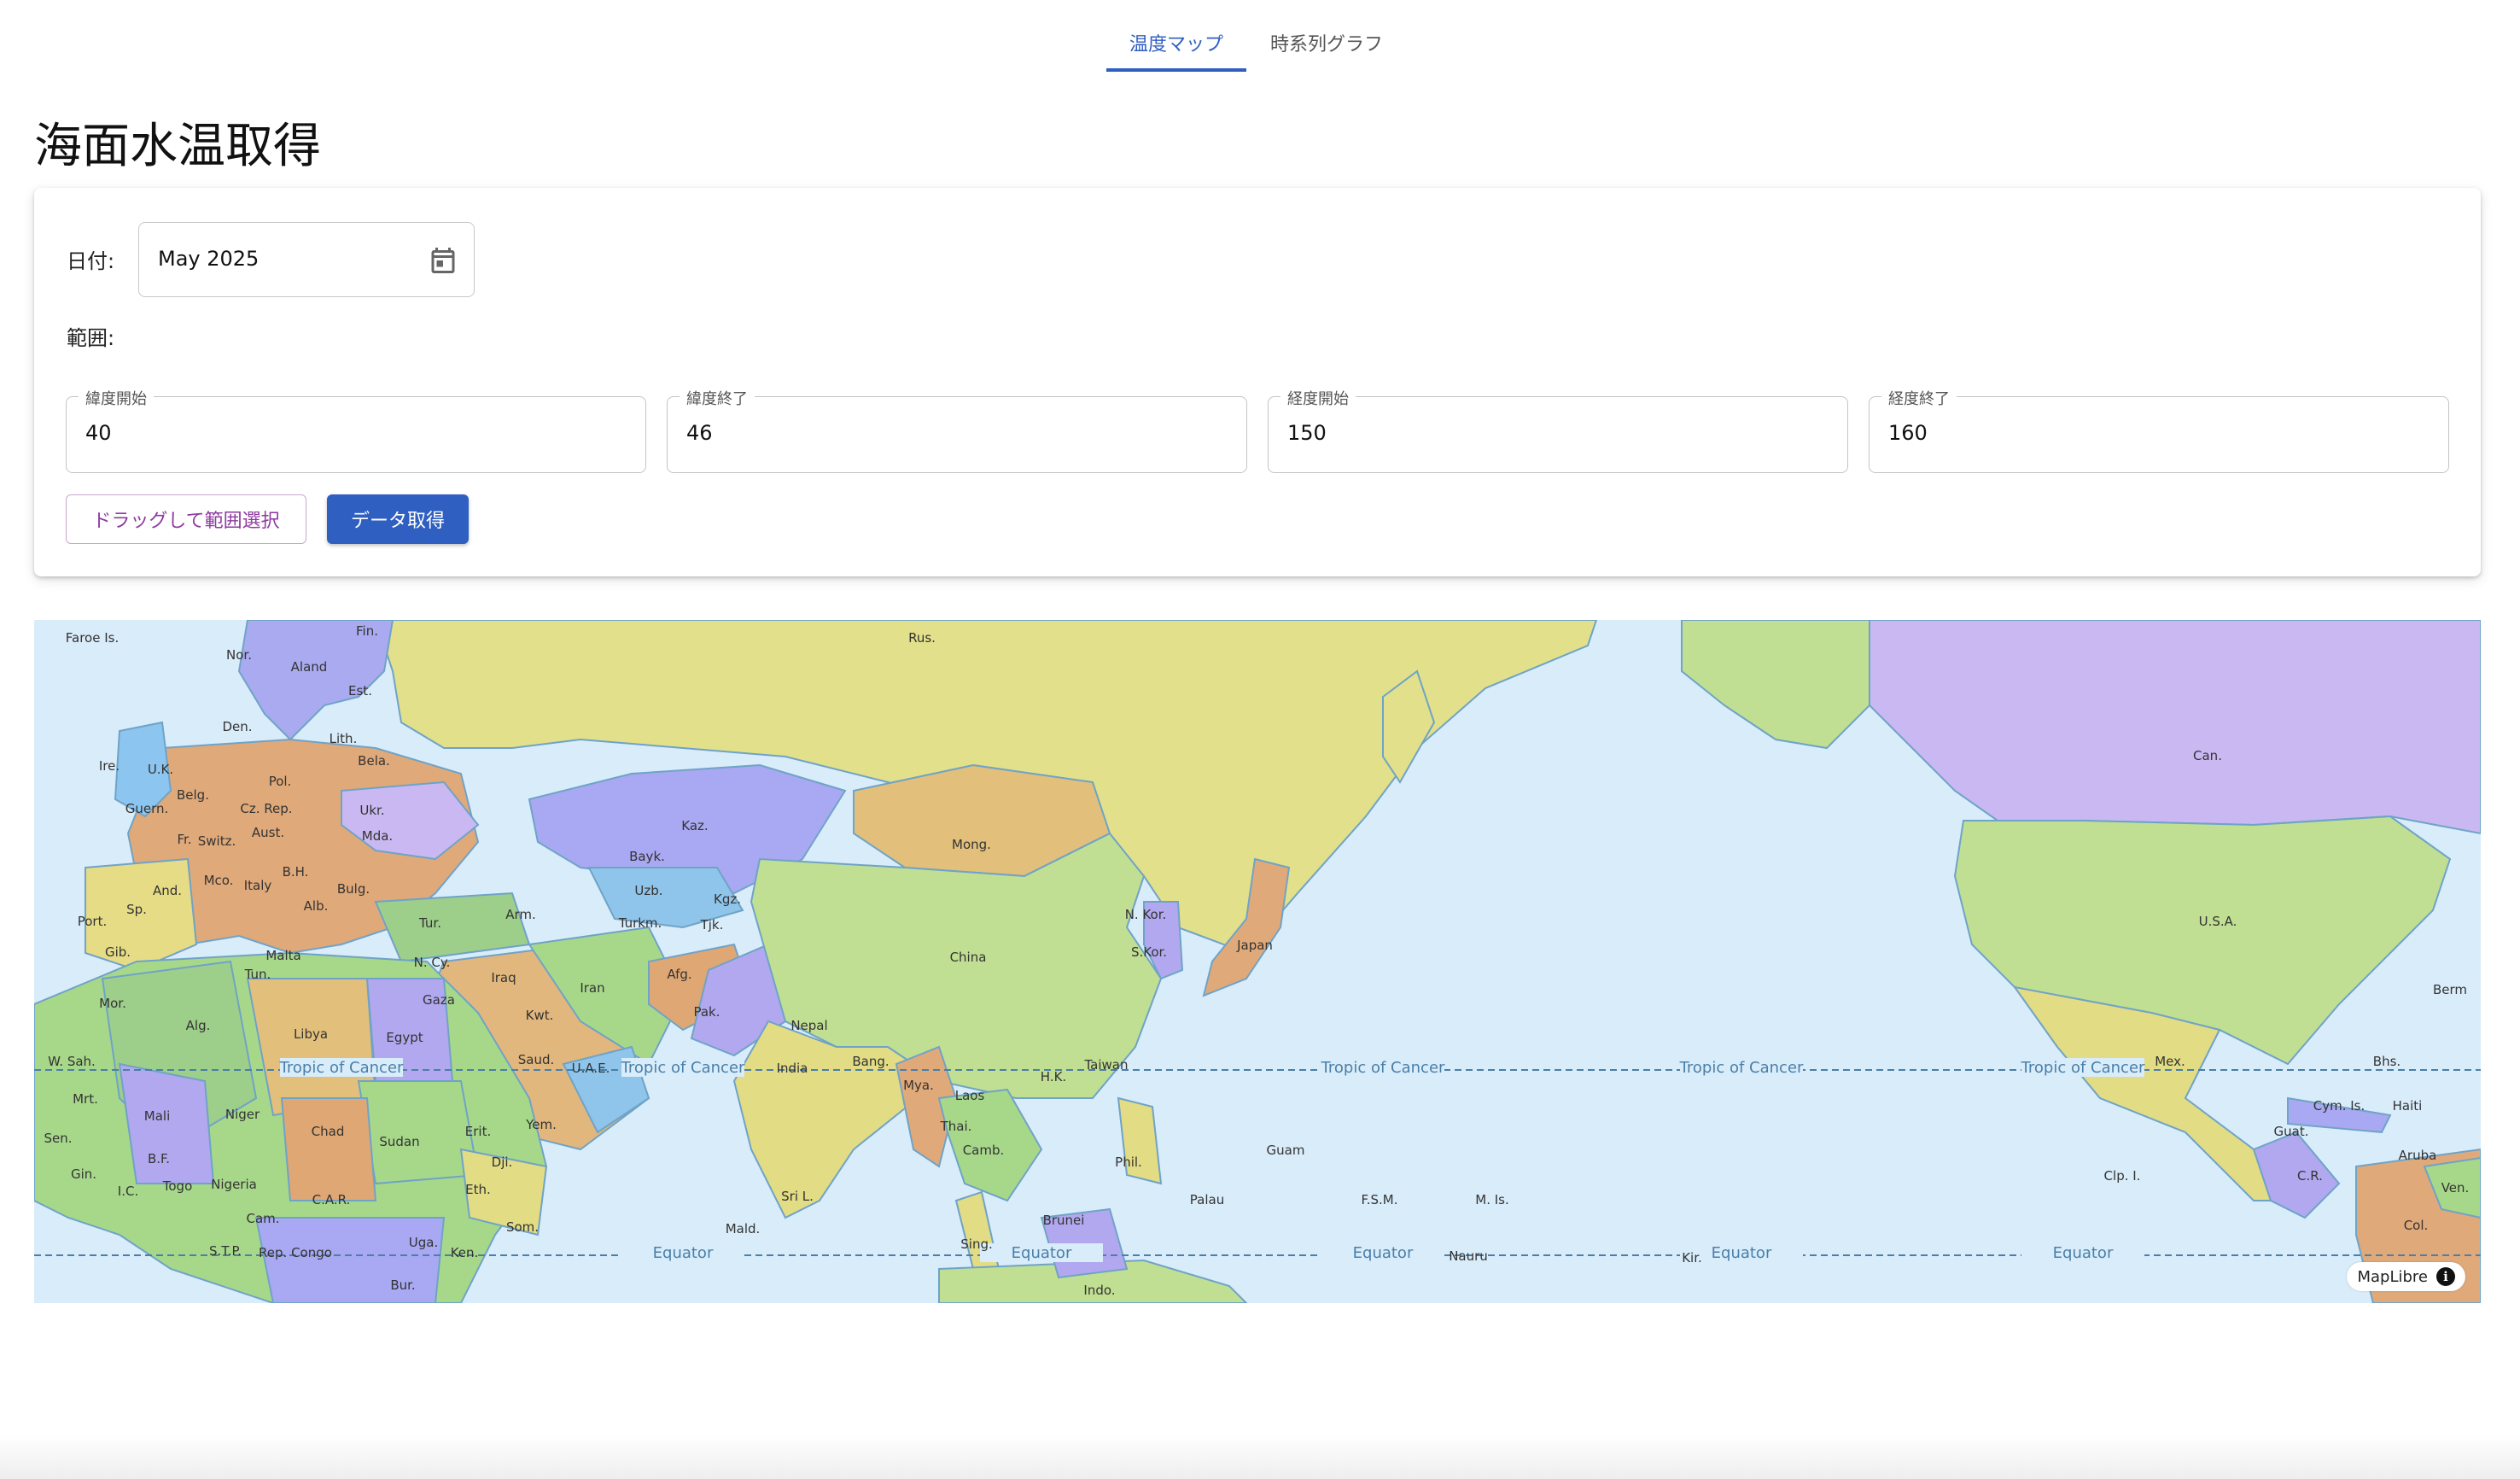  I want to click on map-label: I.C., so click(128, 1191).